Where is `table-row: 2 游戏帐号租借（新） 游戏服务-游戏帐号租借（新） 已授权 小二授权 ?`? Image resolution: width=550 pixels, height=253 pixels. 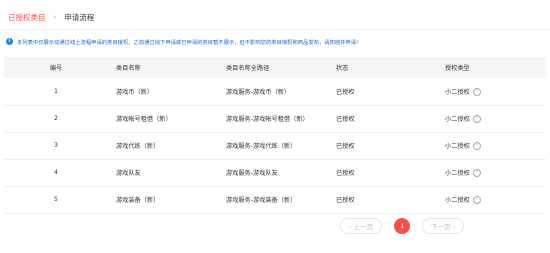
table-row: 2 游戏帐号租借（新） 游戏服务-游戏帐号租借（新） 已授权 小二授权 ? is located at coordinates (275, 119).